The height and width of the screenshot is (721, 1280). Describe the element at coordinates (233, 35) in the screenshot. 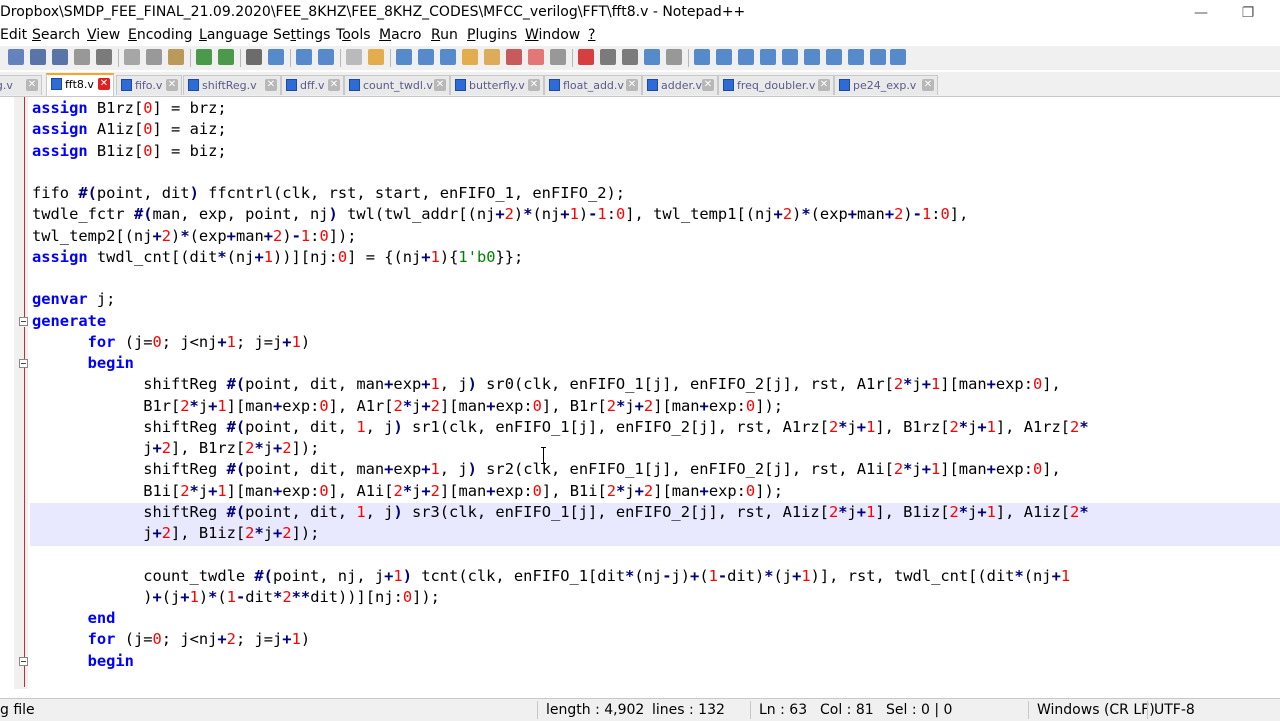

I see `menu-item: Language` at that location.